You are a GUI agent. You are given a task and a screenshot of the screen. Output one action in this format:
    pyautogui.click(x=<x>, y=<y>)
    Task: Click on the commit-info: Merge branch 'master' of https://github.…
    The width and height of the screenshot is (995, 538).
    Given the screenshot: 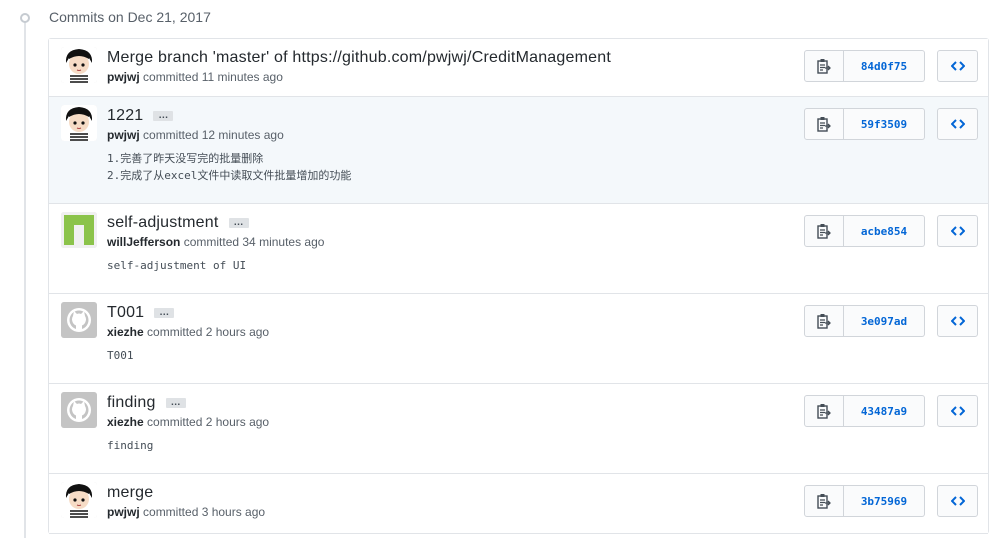 What is the action you would take?
    pyautogui.click(x=447, y=66)
    